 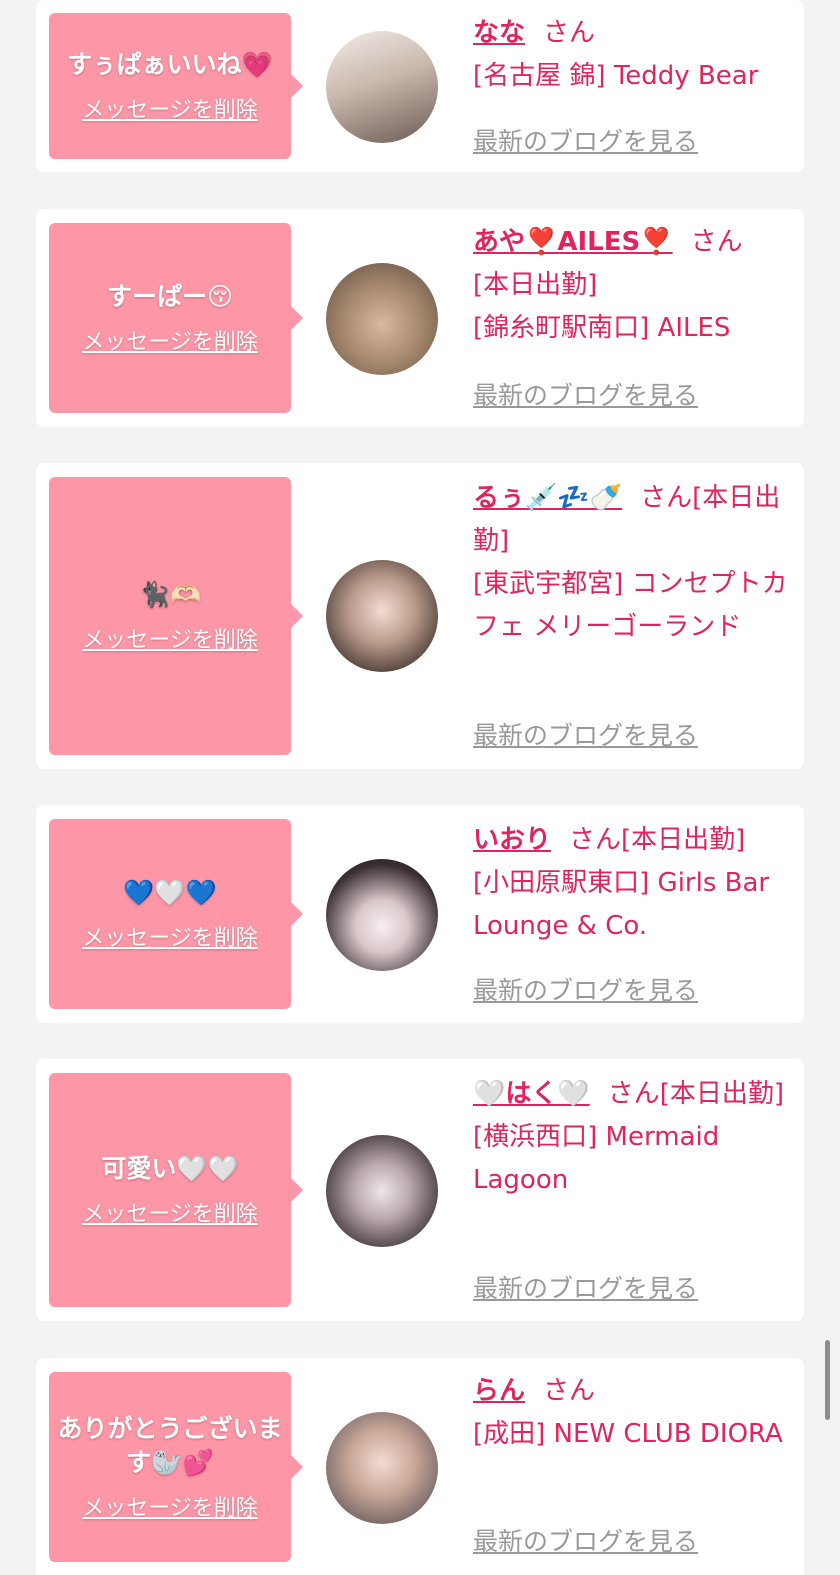 I want to click on cast-name-row: なな さん, so click(x=631, y=33).